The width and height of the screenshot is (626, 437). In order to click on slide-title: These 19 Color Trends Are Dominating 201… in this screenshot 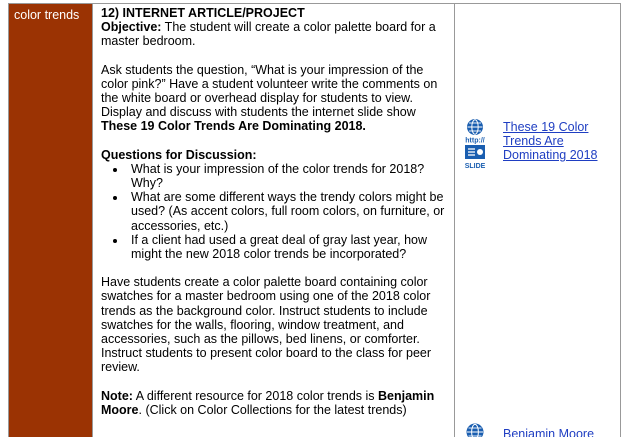, I will do `click(233, 126)`.